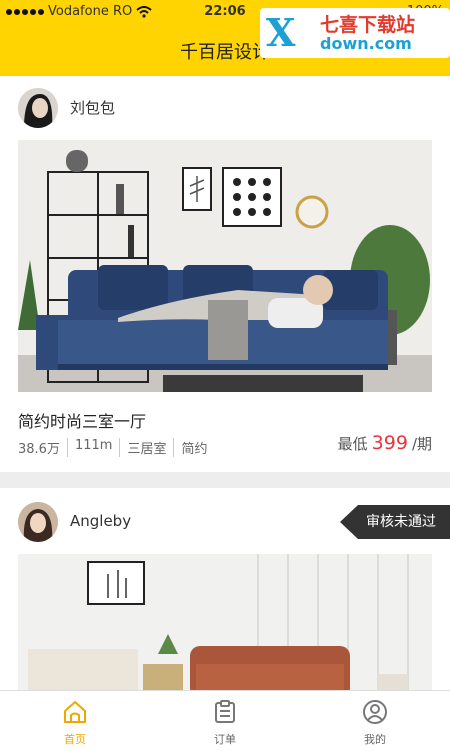 This screenshot has width=450, height=751. I want to click on design-tags: 38.6万 111m 三居室 简约, so click(116, 447).